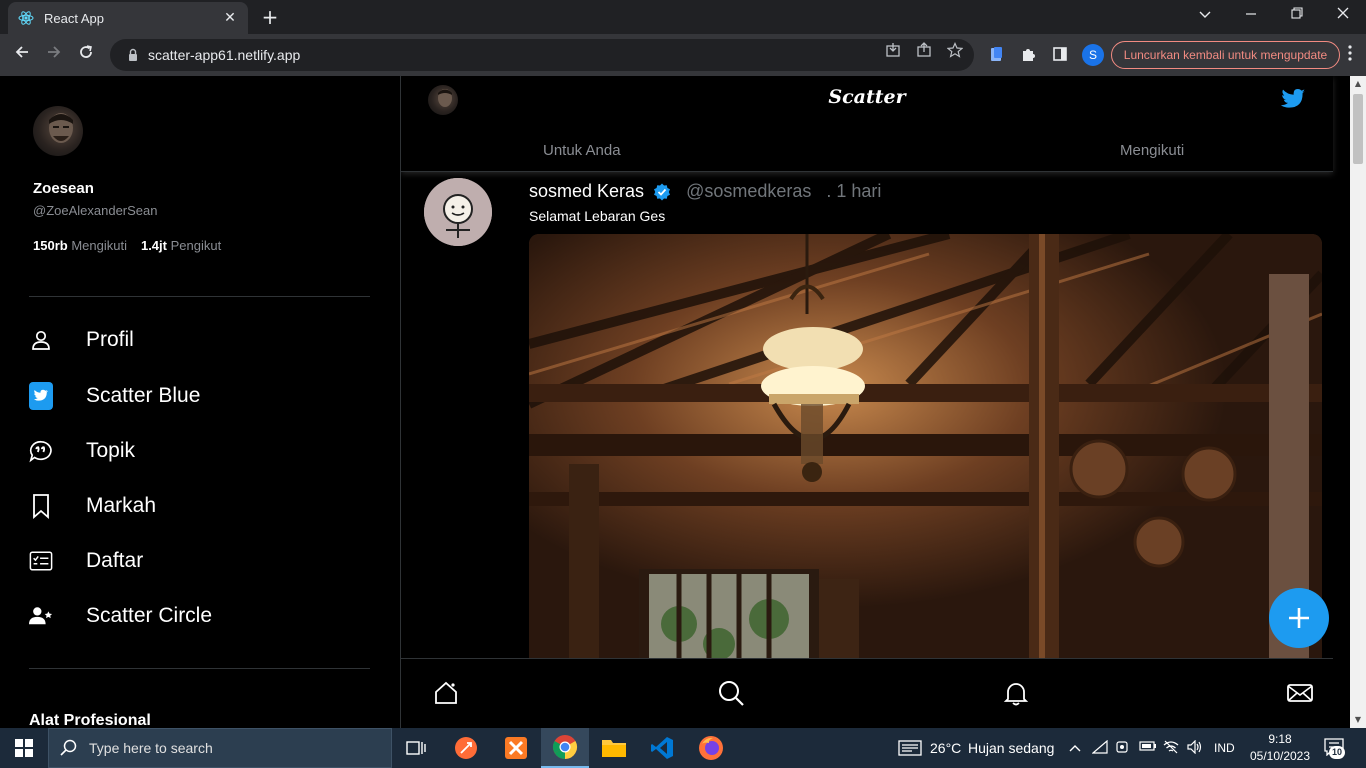 The image size is (1366, 768). What do you see at coordinates (996, 55) in the screenshot?
I see `extension-doc-icon` at bounding box center [996, 55].